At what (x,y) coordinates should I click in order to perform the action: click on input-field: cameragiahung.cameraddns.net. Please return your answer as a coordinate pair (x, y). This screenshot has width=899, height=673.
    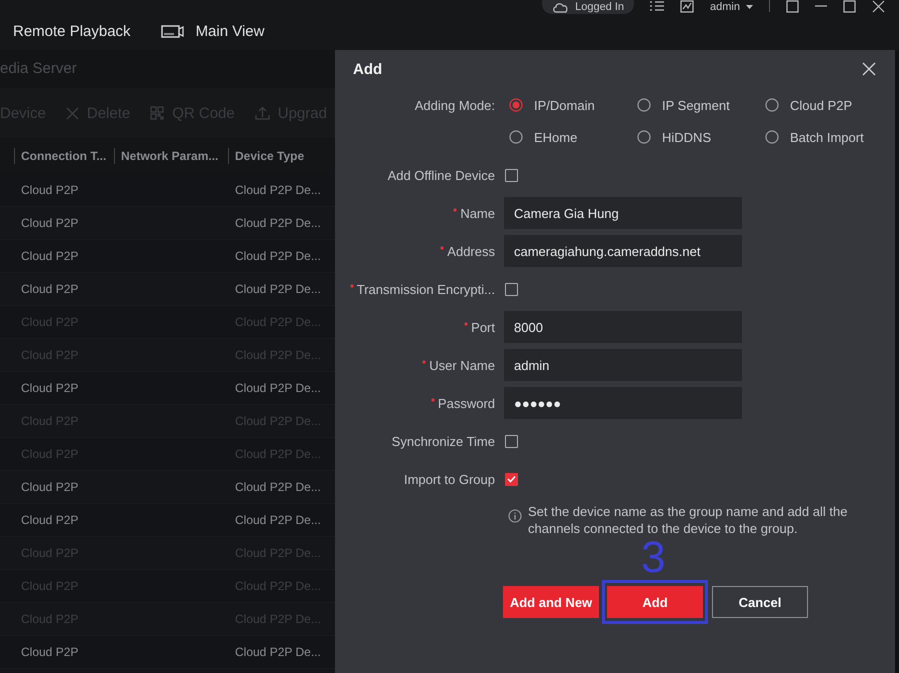
    Looking at the image, I should click on (623, 251).